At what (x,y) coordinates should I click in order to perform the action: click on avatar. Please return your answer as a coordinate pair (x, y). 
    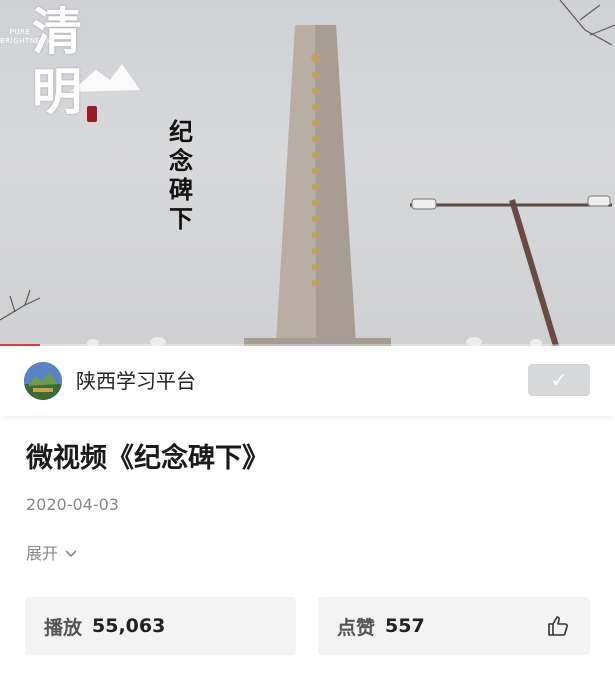
    Looking at the image, I should click on (43, 381).